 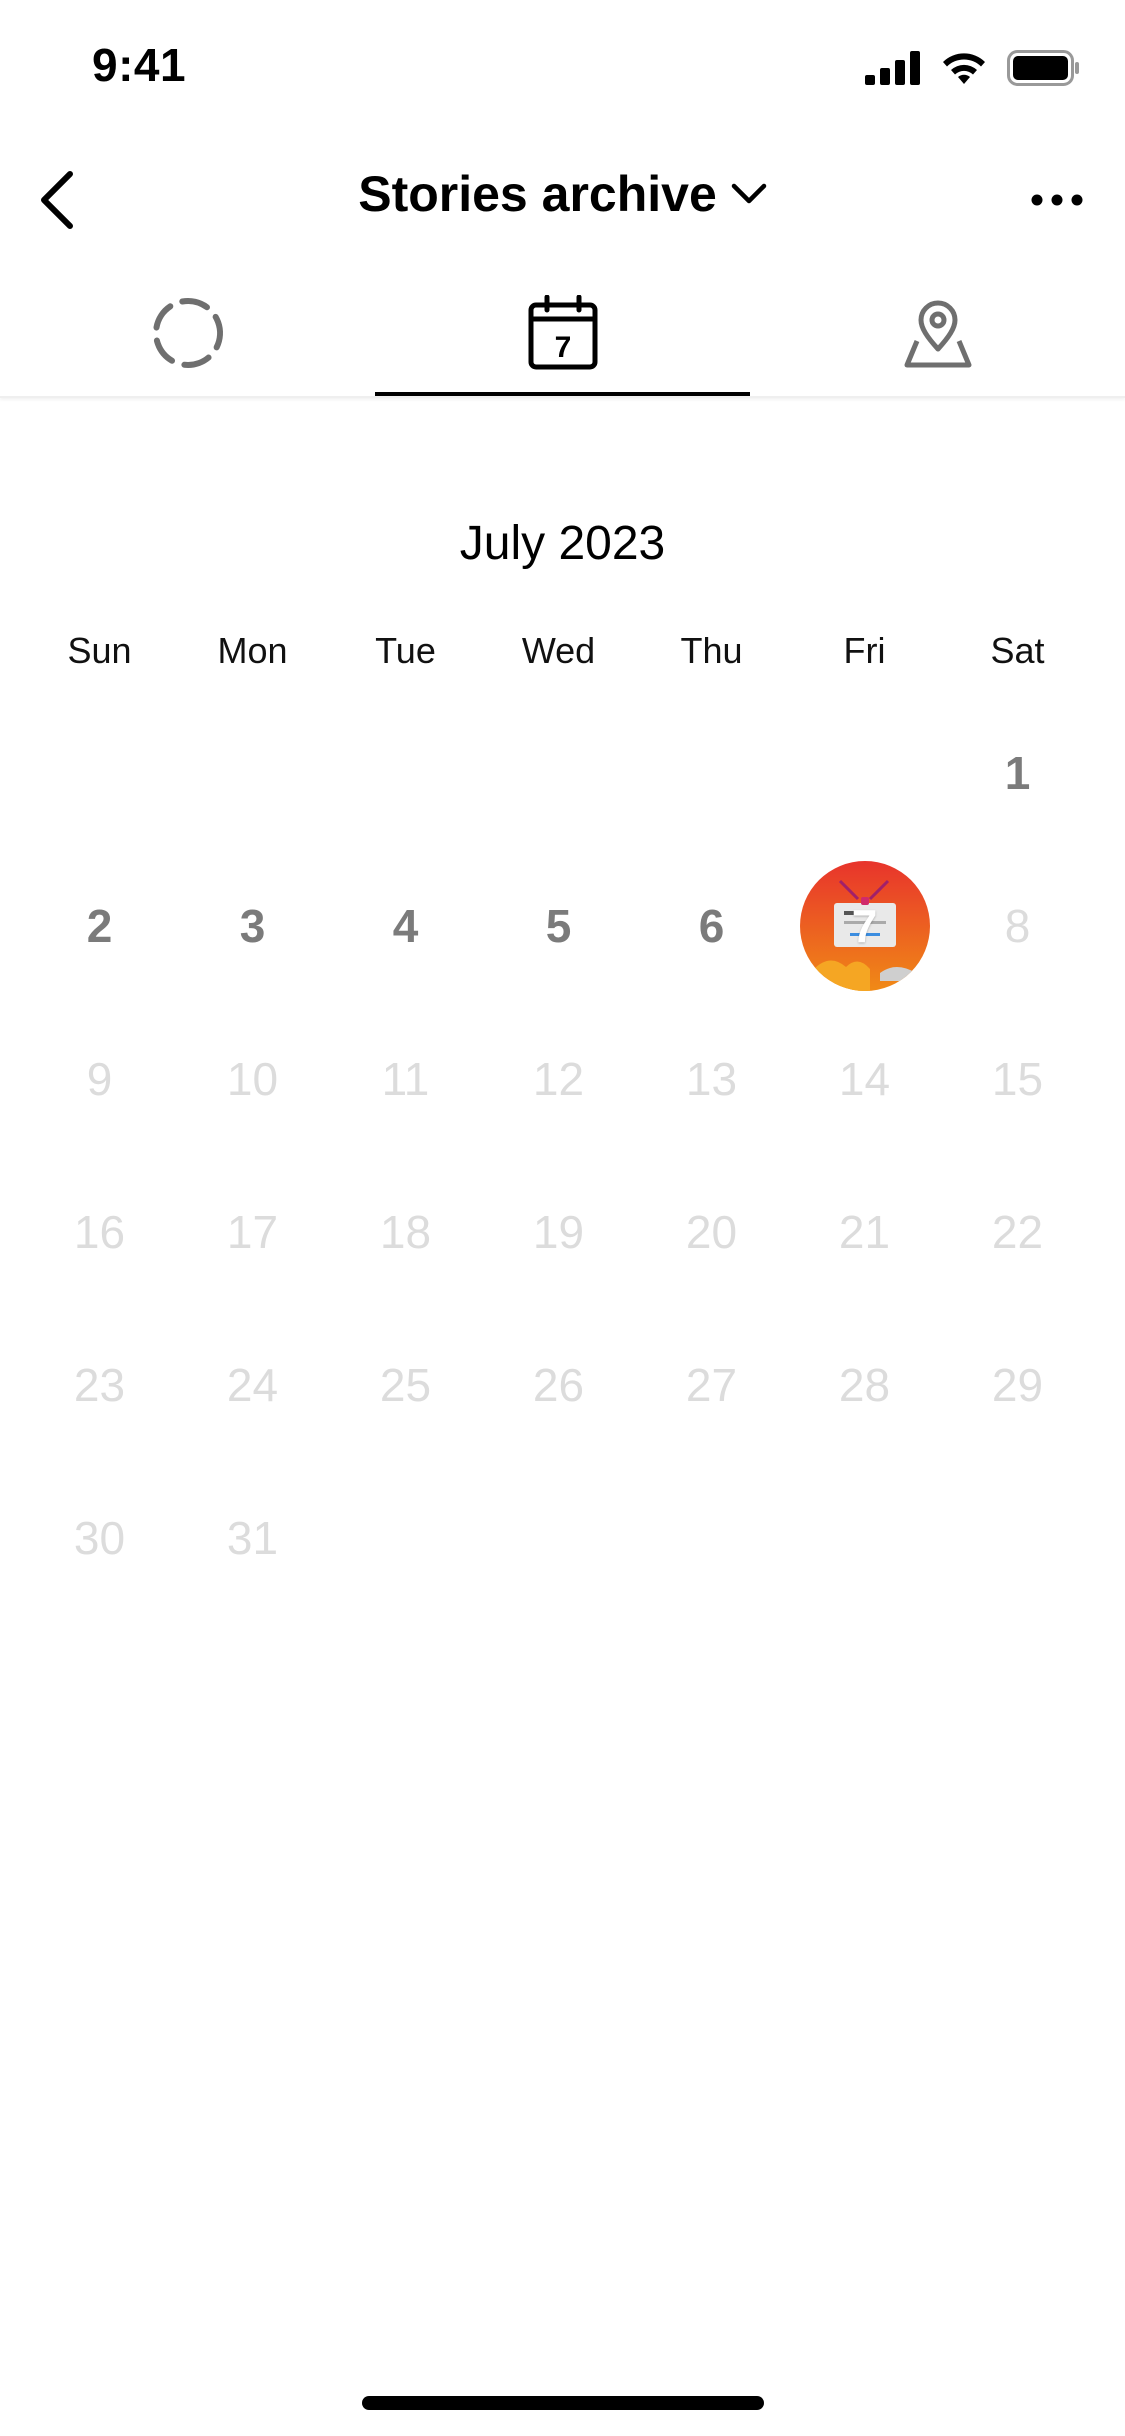 I want to click on archive-tabs: 7, so click(x=562, y=334).